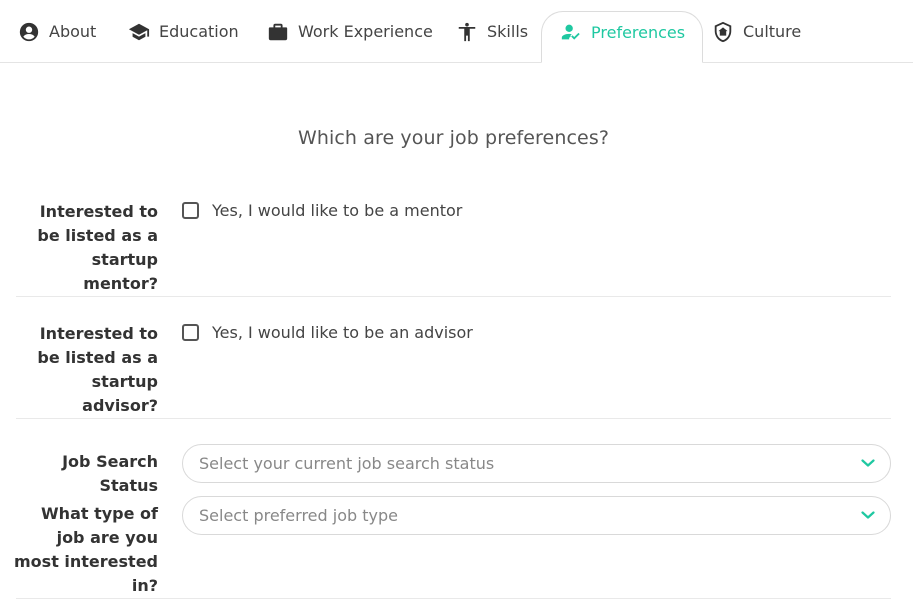  I want to click on job-search-status-select: Select your current job search status, so click(536, 463).